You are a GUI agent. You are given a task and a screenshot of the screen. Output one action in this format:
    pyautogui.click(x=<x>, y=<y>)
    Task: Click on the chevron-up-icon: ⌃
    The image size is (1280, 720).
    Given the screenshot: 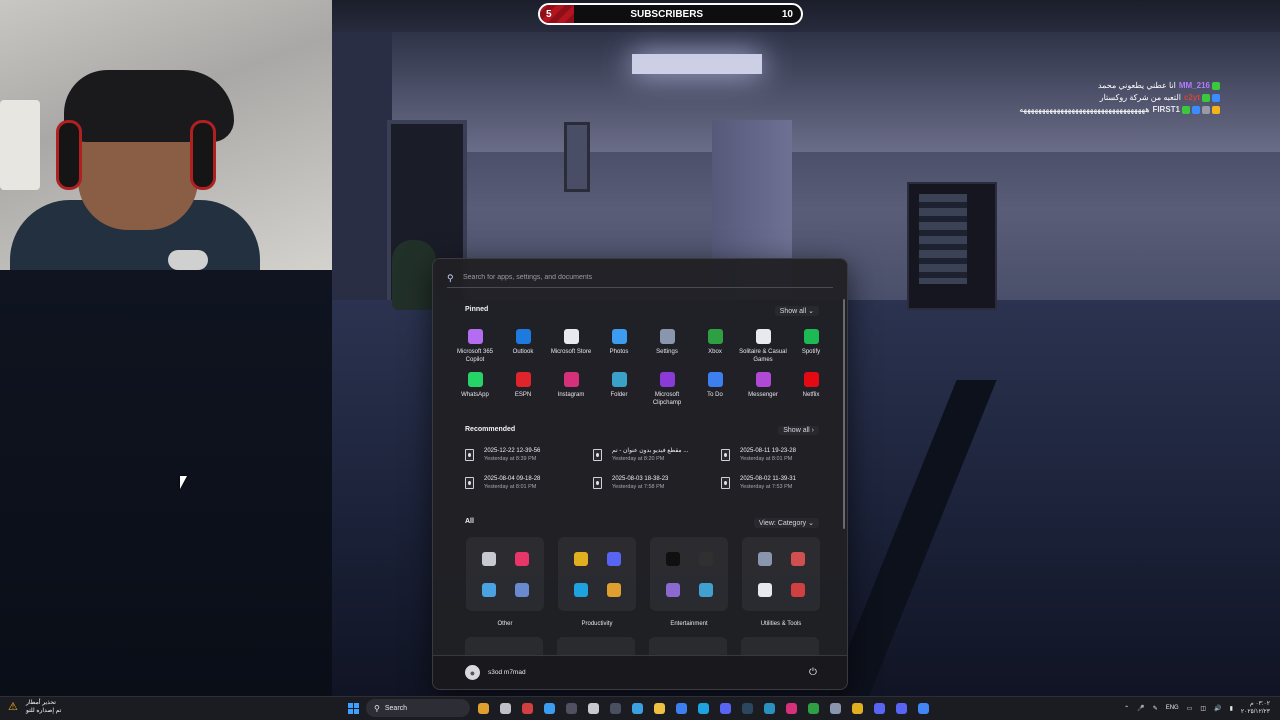 What is the action you would take?
    pyautogui.click(x=1126, y=708)
    